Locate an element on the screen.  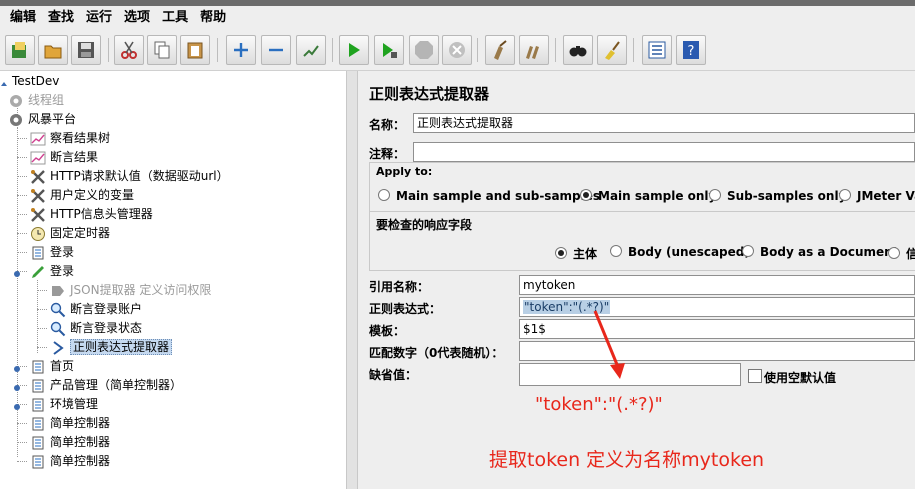
use-empty-default-label: 使用空默认值 is located at coordinates (800, 378).